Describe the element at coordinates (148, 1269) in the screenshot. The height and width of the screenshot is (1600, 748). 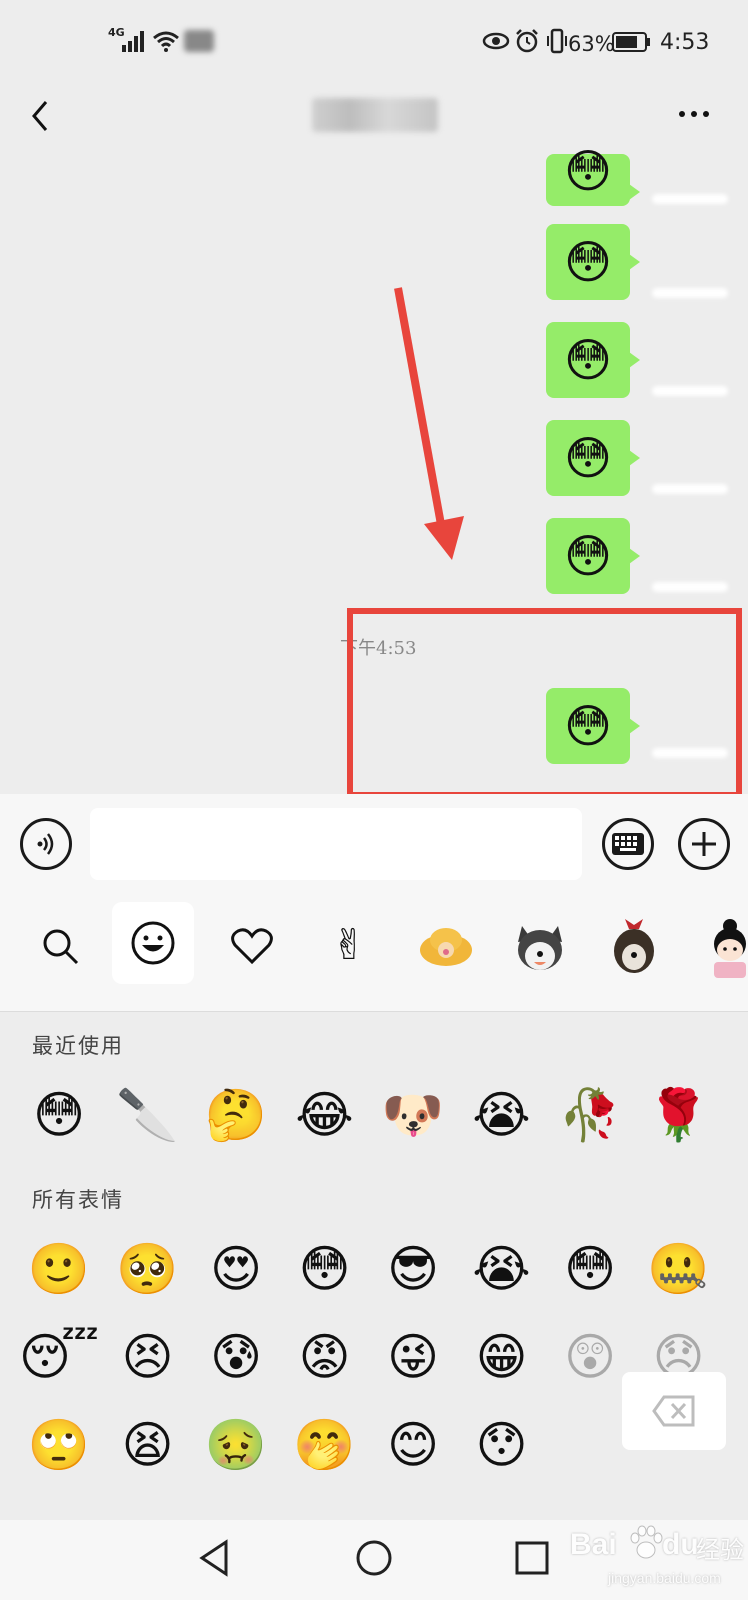
I see `emoji-item: 🥺` at that location.